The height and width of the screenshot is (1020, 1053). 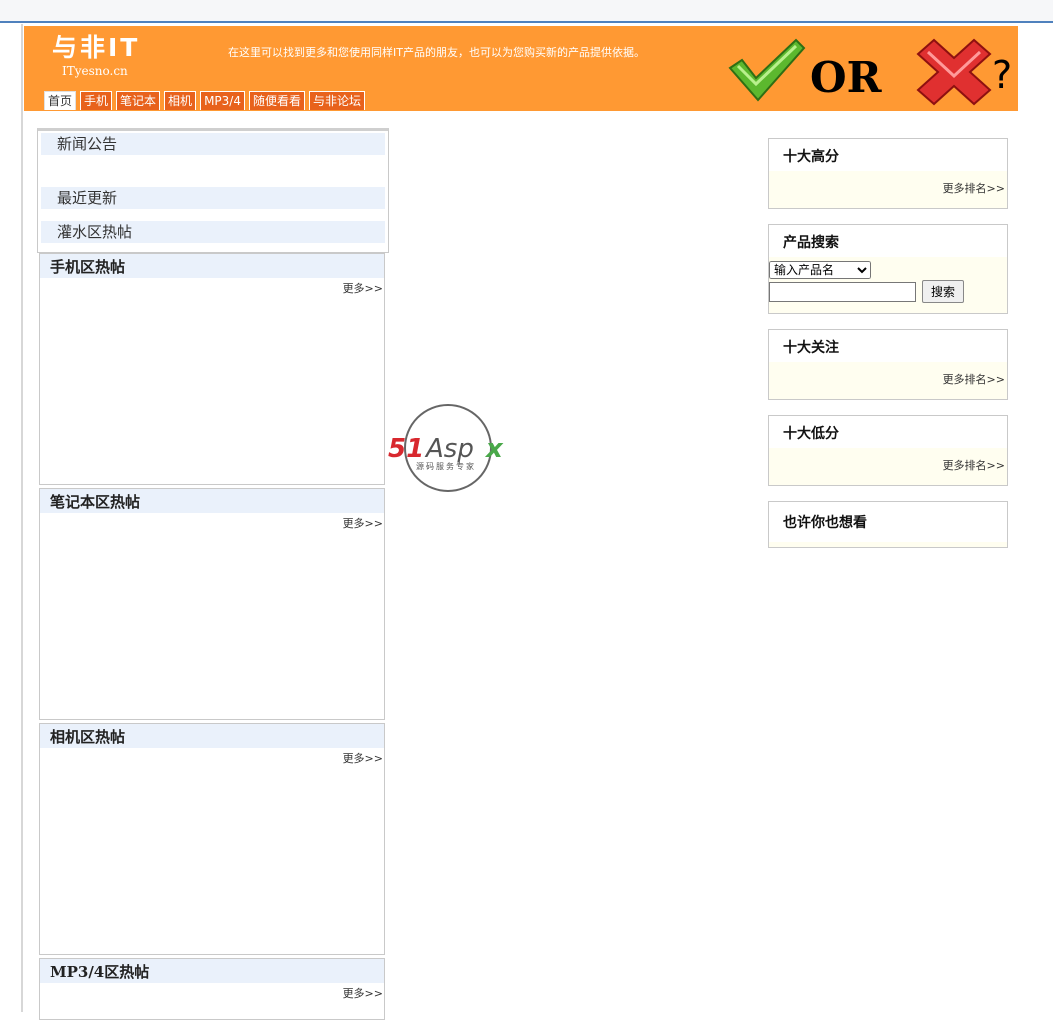 I want to click on top-ten-low-more-link: 更多排名>>, so click(x=888, y=460).